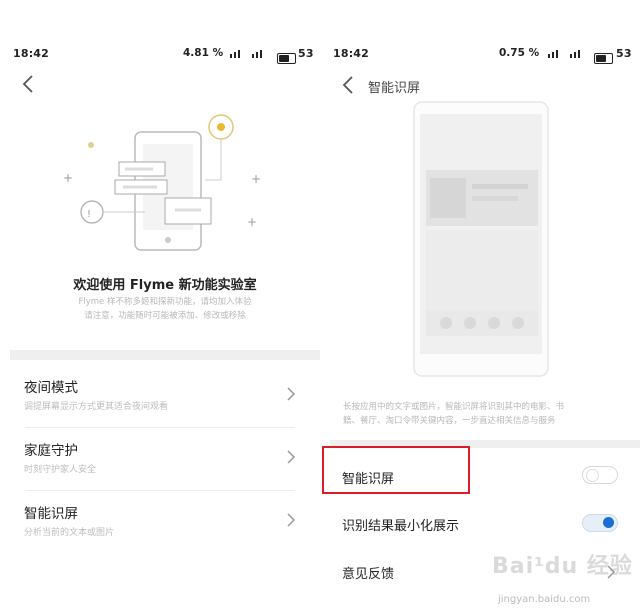  What do you see at coordinates (396, 470) in the screenshot?
I see `highlight-box` at bounding box center [396, 470].